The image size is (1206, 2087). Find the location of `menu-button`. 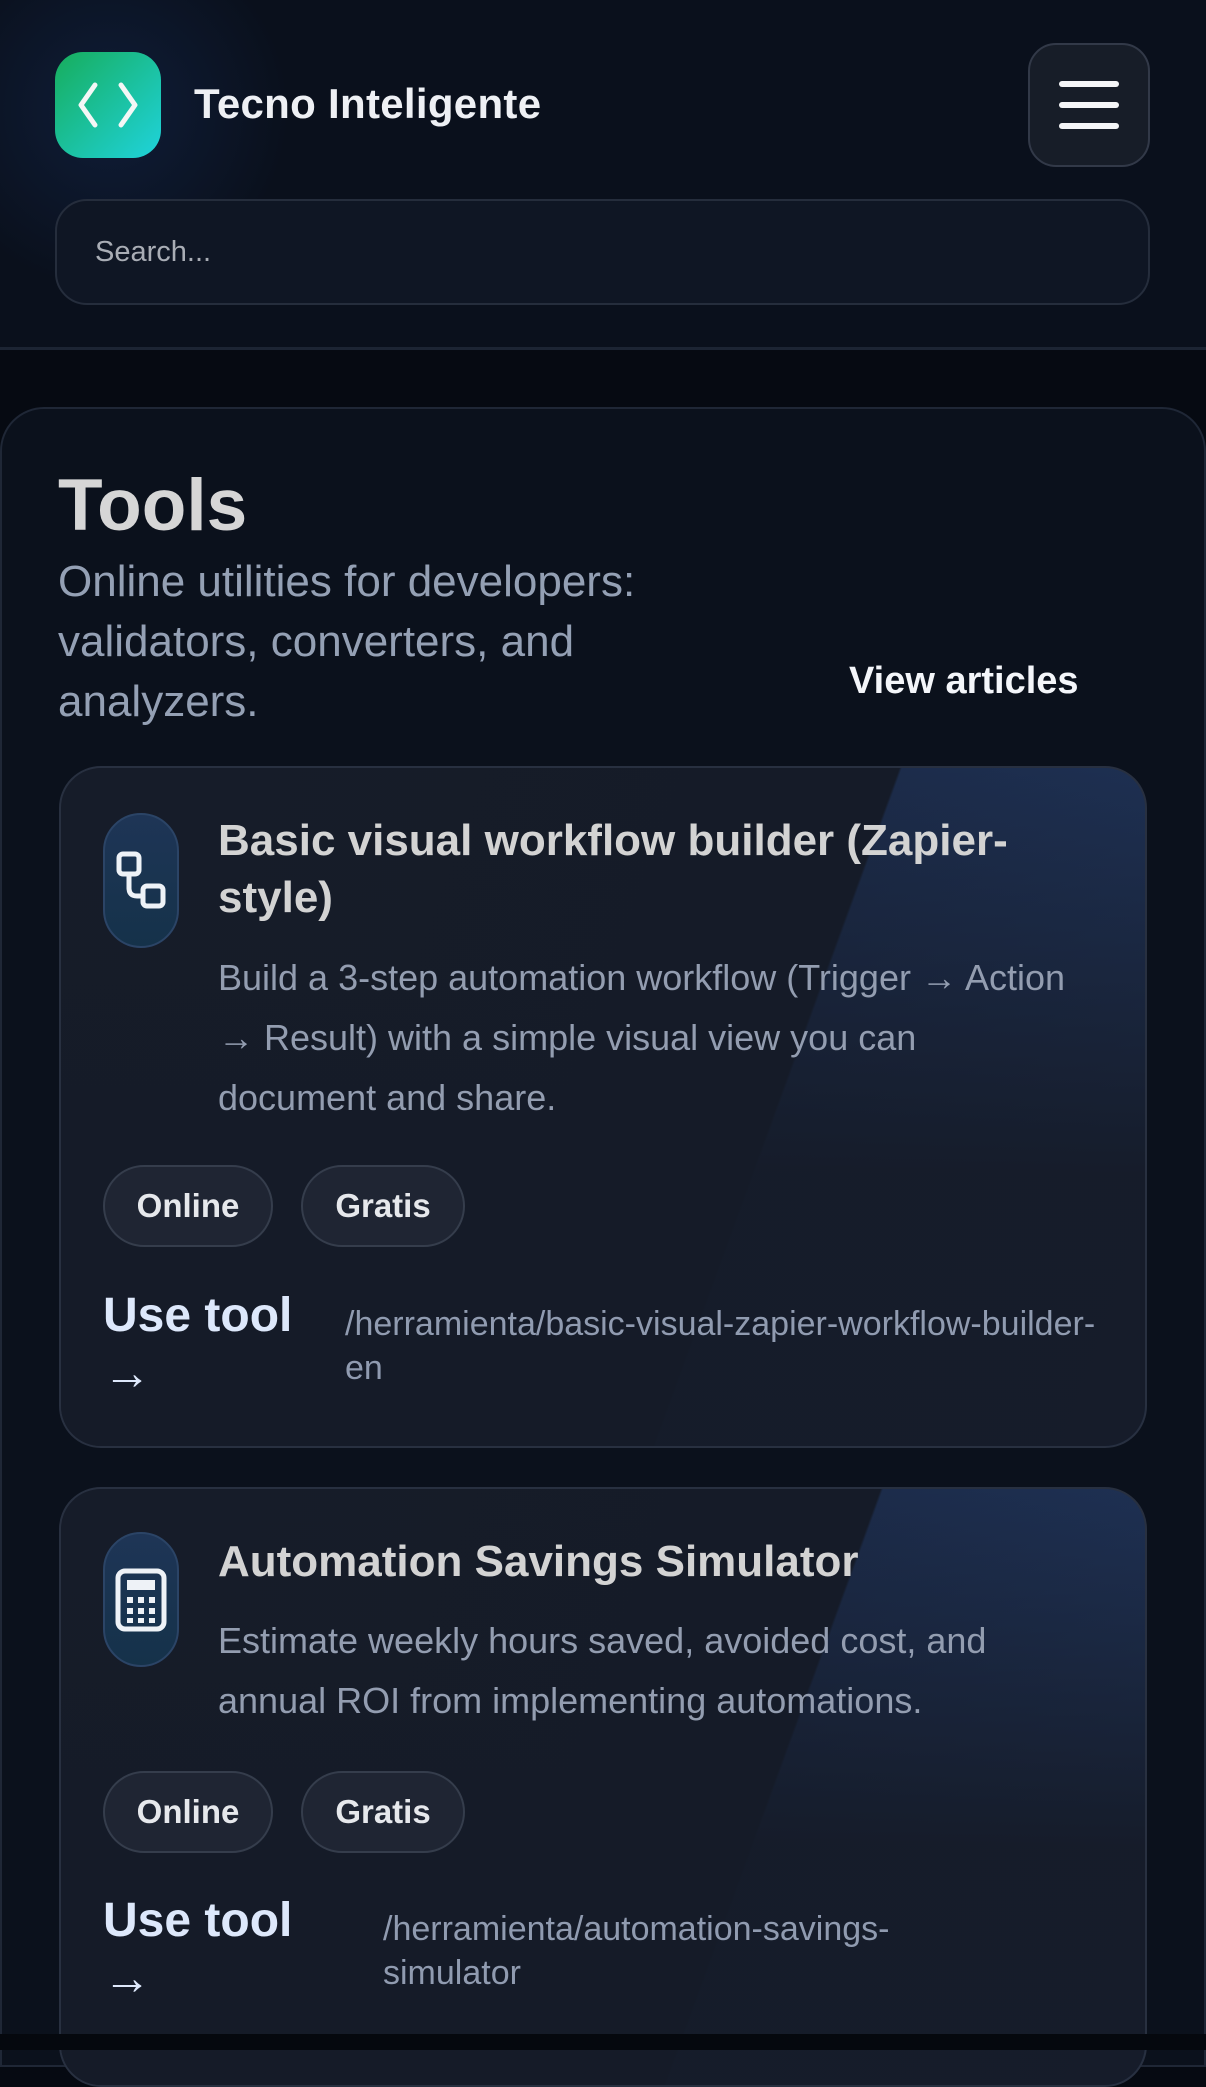

menu-button is located at coordinates (1089, 105).